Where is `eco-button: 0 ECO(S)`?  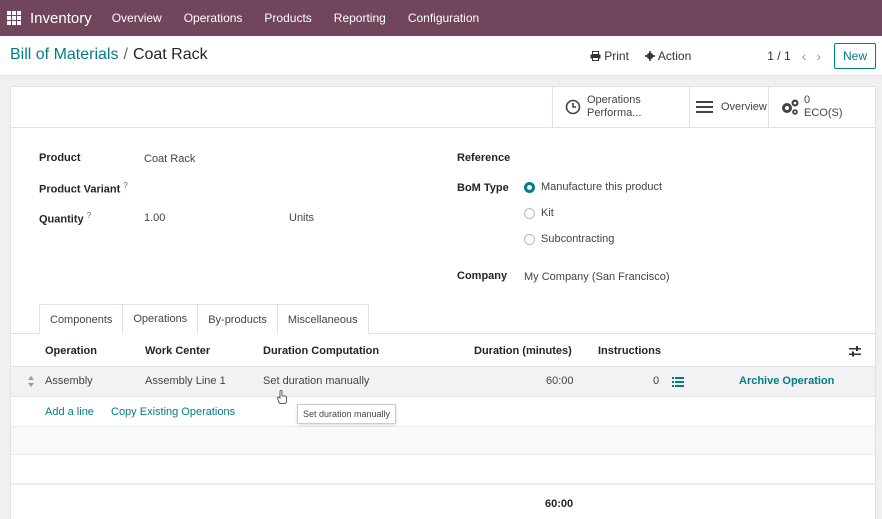 eco-button: 0 ECO(S) is located at coordinates (821, 107).